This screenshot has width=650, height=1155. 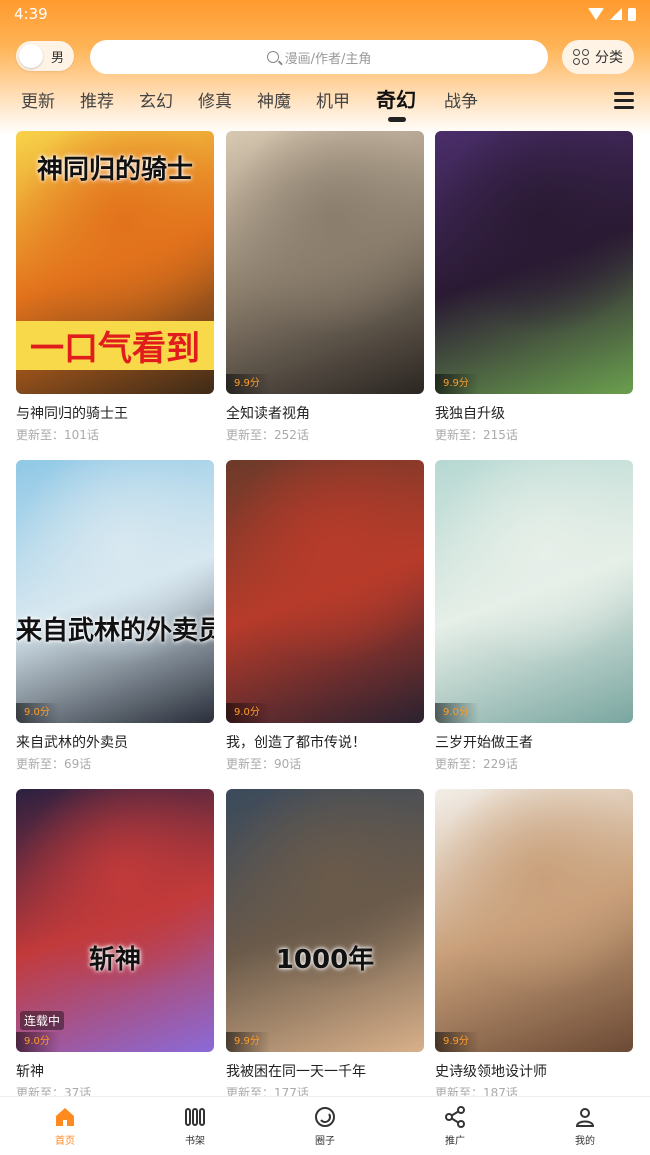 I want to click on signal-icon, so click(x=616, y=14).